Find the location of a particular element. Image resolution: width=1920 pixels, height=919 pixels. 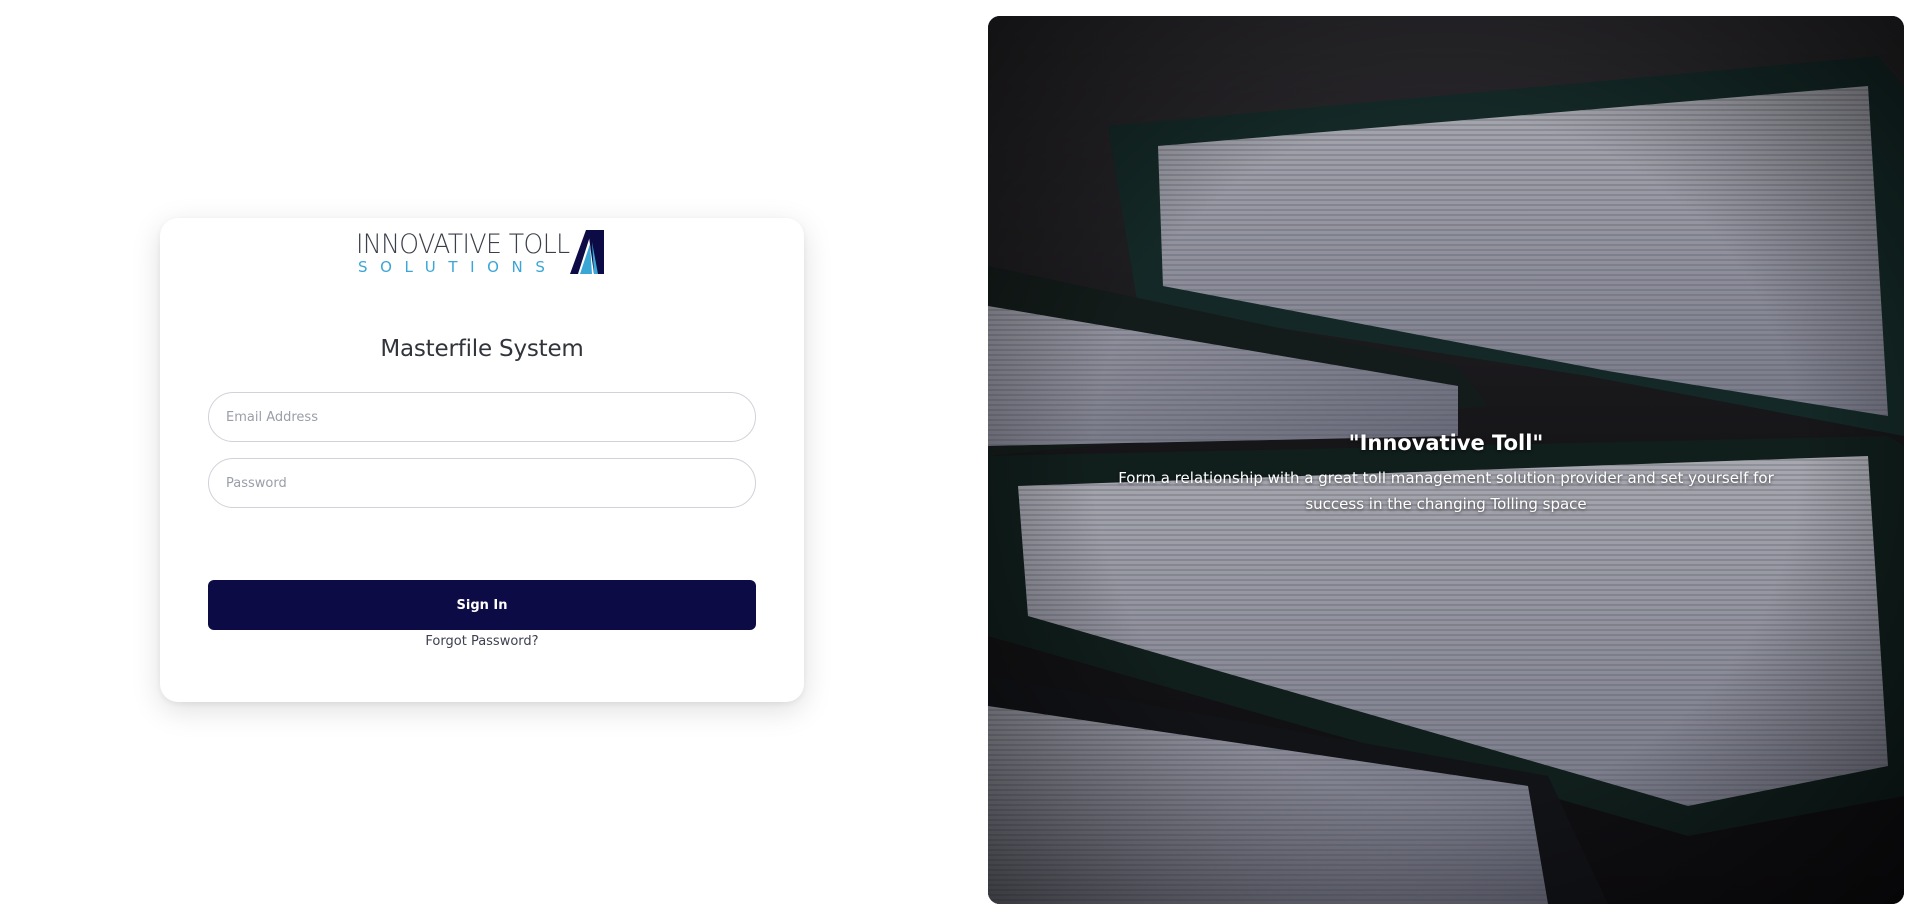

road-lane-icon is located at coordinates (587, 252).